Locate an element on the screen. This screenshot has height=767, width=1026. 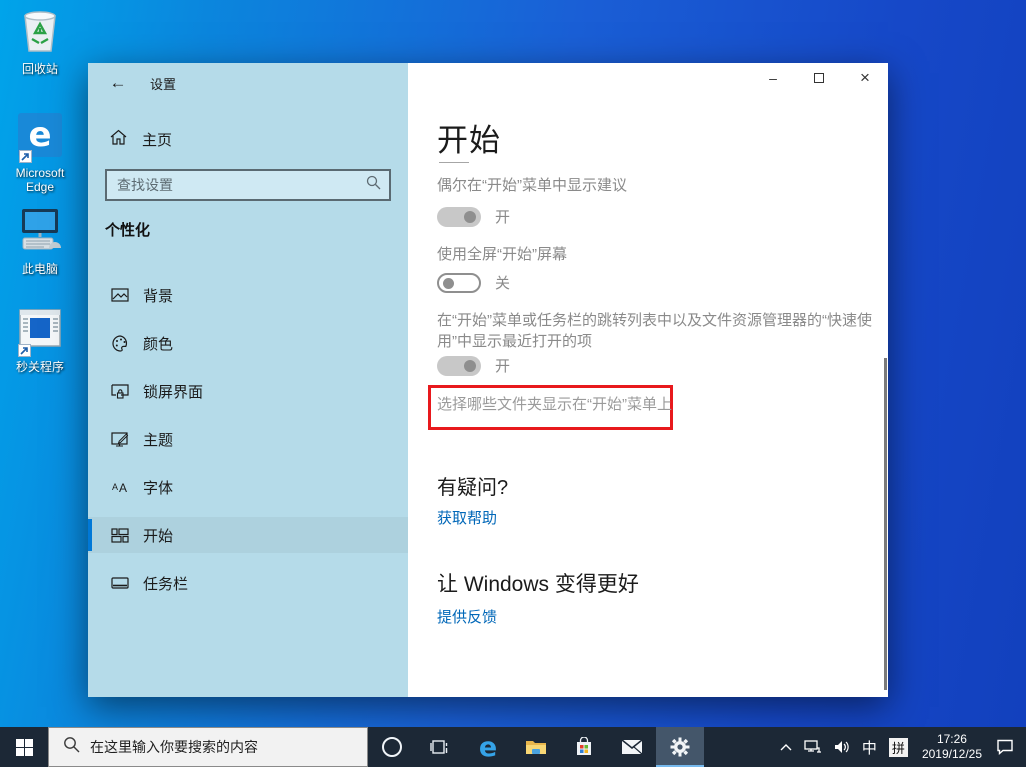
home-icon is located at coordinates (118, 139).